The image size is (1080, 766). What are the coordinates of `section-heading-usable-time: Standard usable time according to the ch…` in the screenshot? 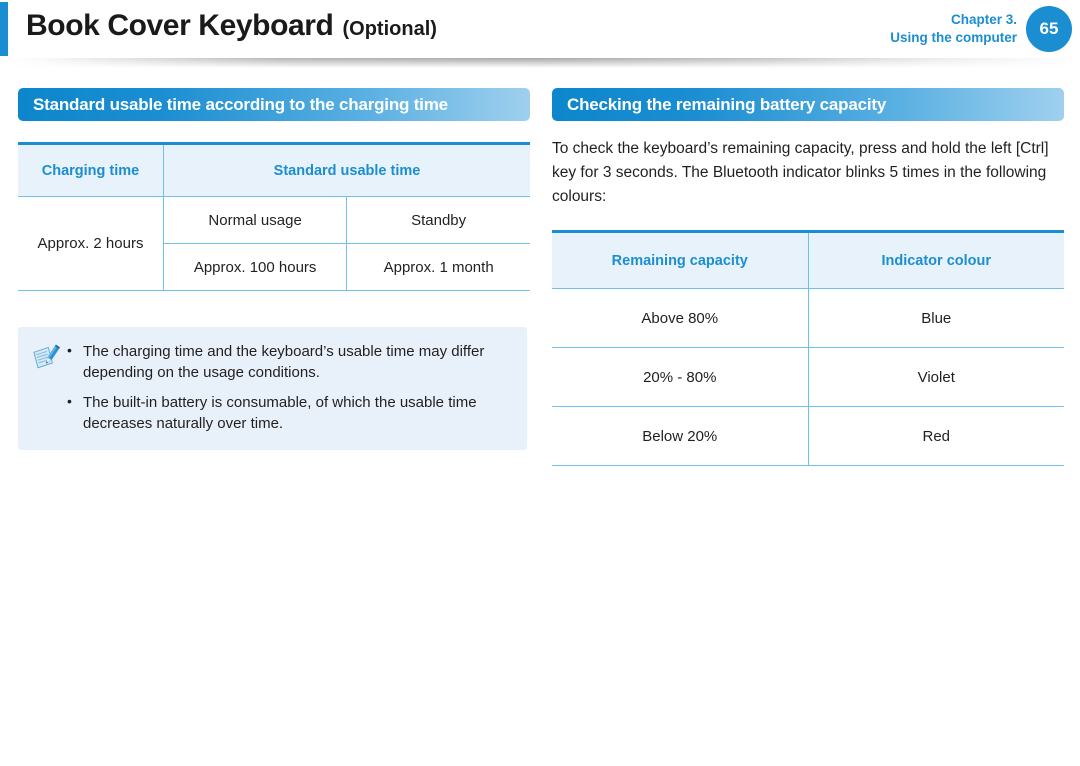 It's located at (274, 104).